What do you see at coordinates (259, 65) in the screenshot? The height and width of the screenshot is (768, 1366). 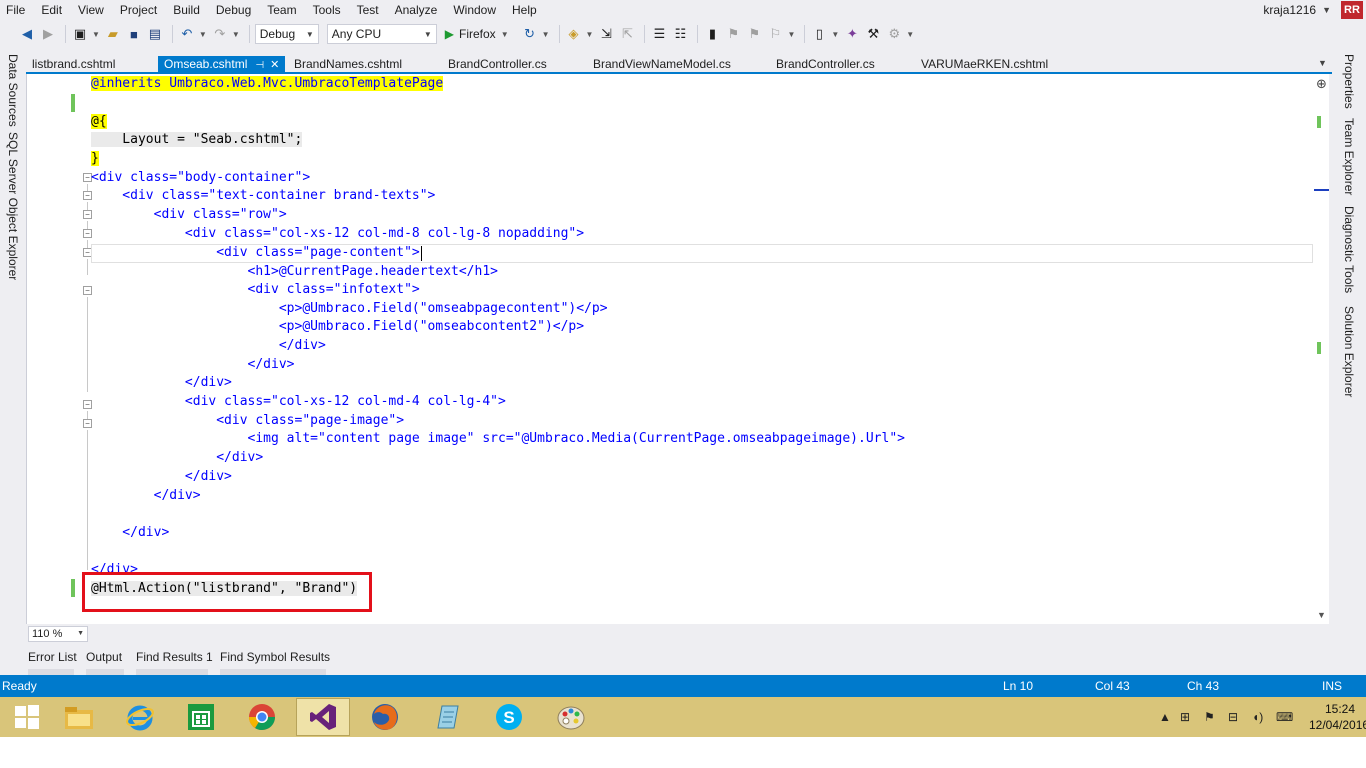 I see `pin-icon: ⊣` at bounding box center [259, 65].